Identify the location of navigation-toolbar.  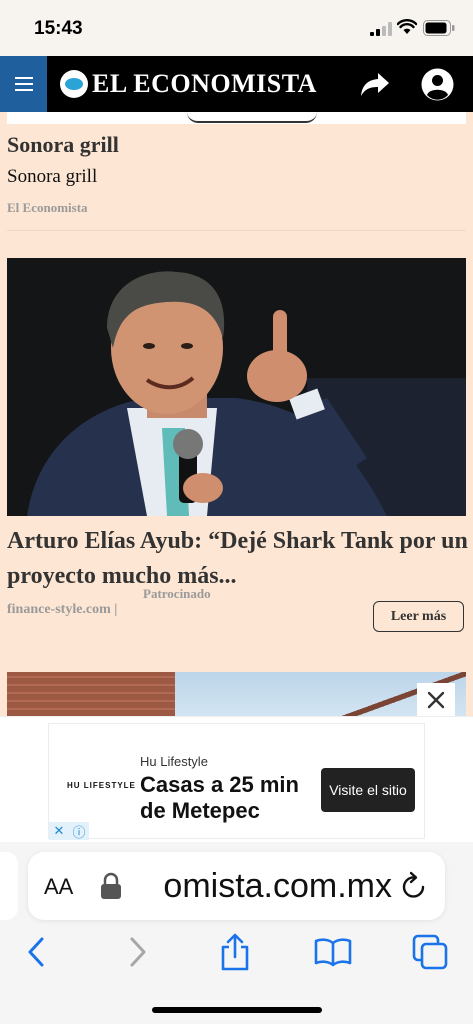
(236, 952).